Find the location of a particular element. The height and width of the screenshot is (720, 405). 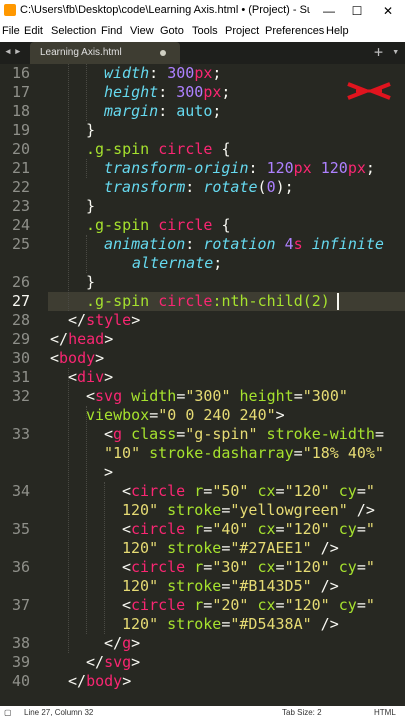

code-line-33-wrap: "10" stroke-dasharray="18% 40%" is located at coordinates (244, 453).